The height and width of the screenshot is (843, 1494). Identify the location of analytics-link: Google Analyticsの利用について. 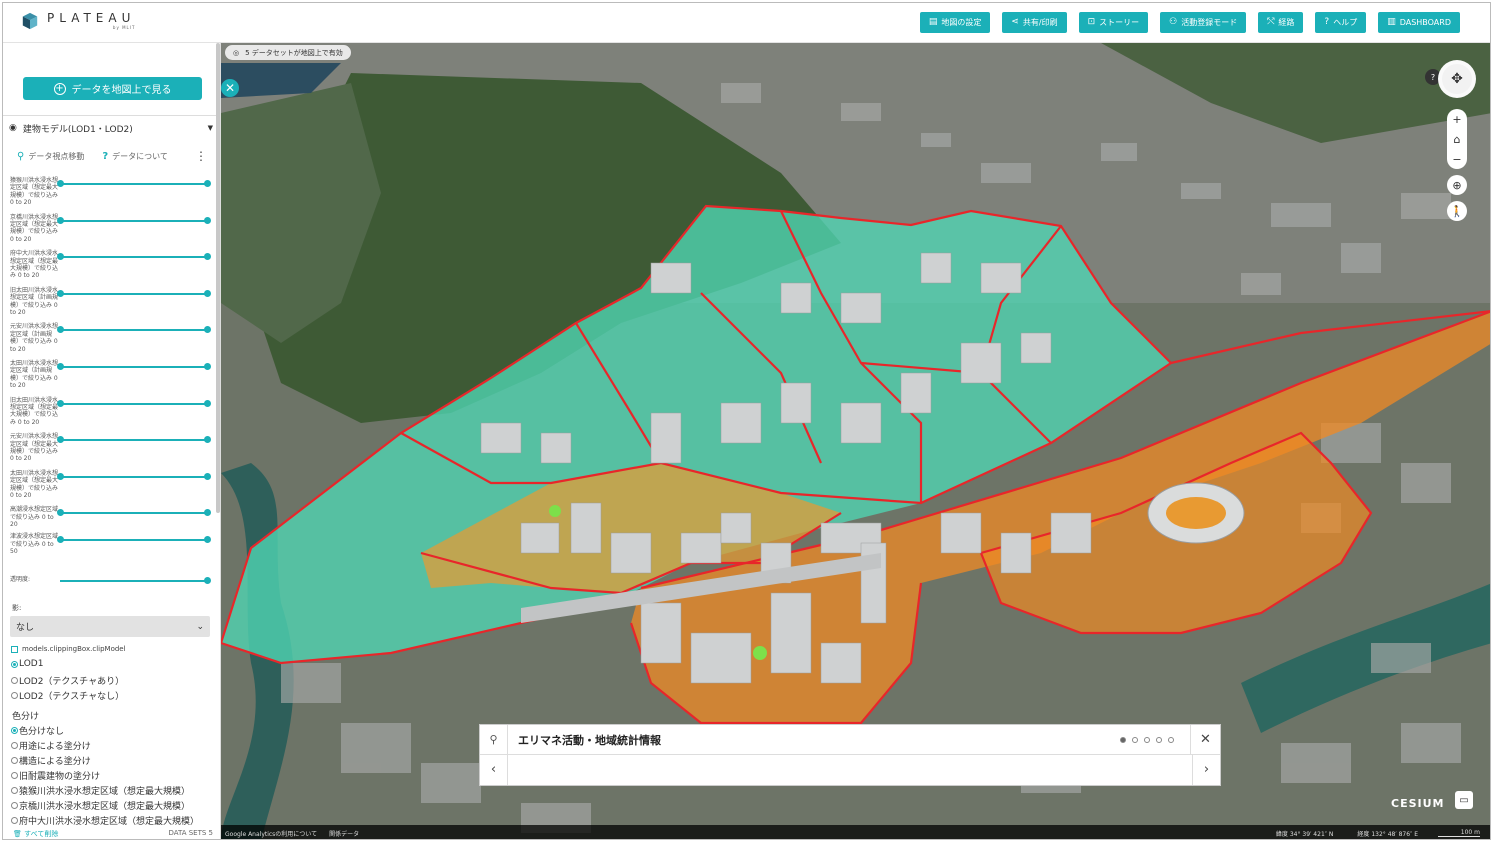
(271, 833).